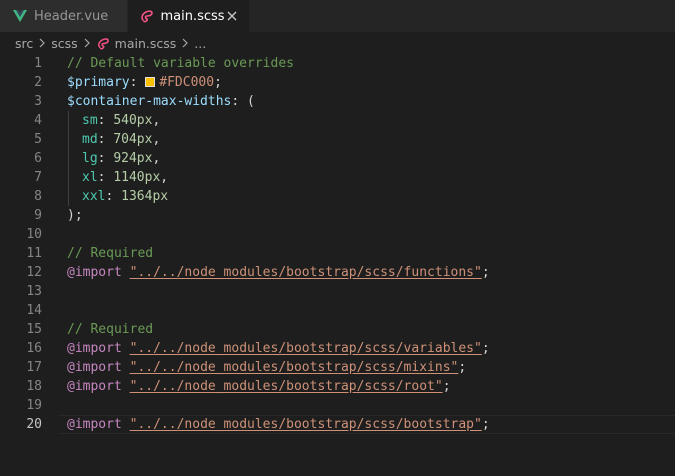  I want to click on code-line: 10, so click(337, 234).